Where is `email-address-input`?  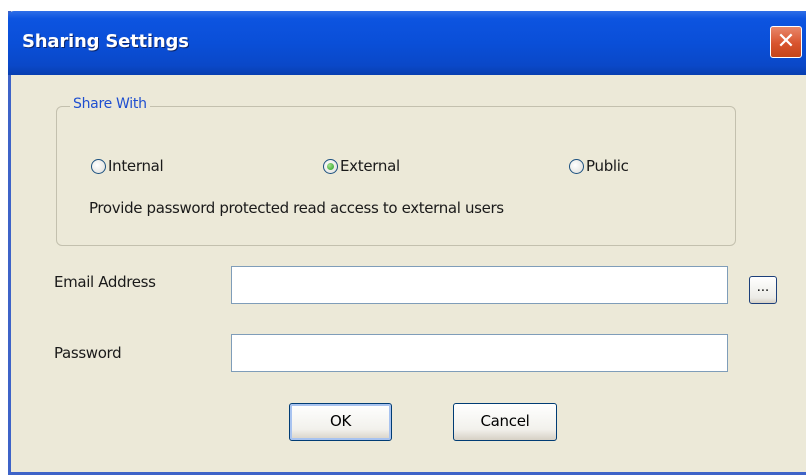
email-address-input is located at coordinates (479, 285).